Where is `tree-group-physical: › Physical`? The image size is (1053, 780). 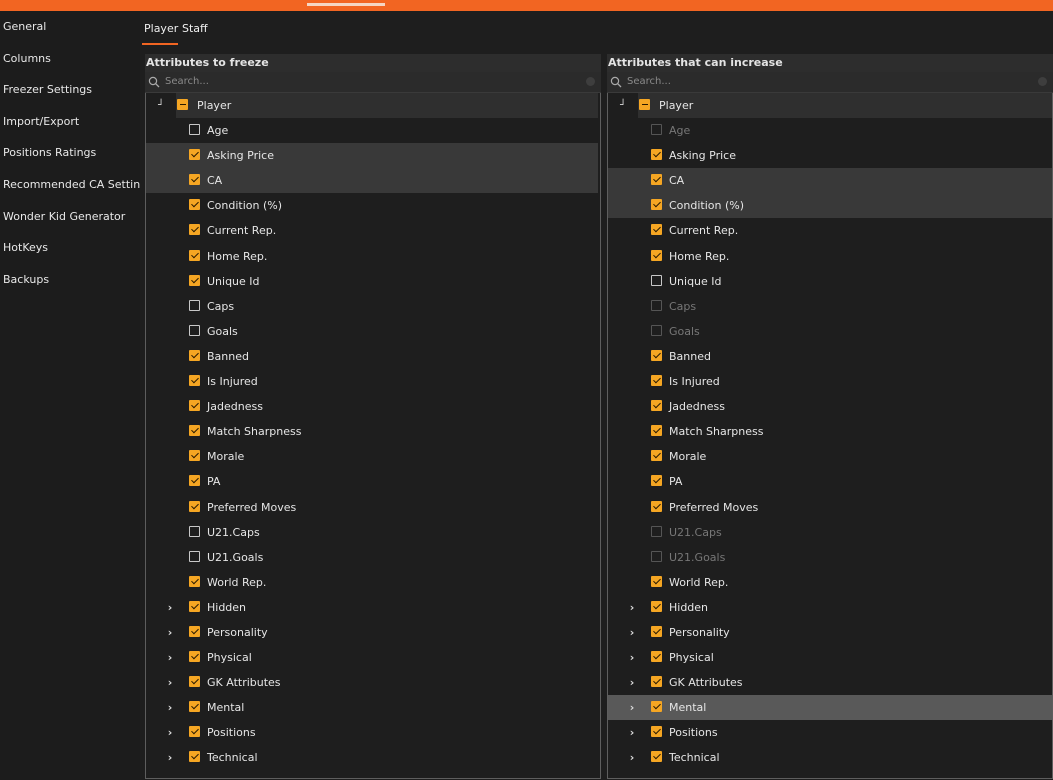 tree-group-physical: › Physical is located at coordinates (372, 657).